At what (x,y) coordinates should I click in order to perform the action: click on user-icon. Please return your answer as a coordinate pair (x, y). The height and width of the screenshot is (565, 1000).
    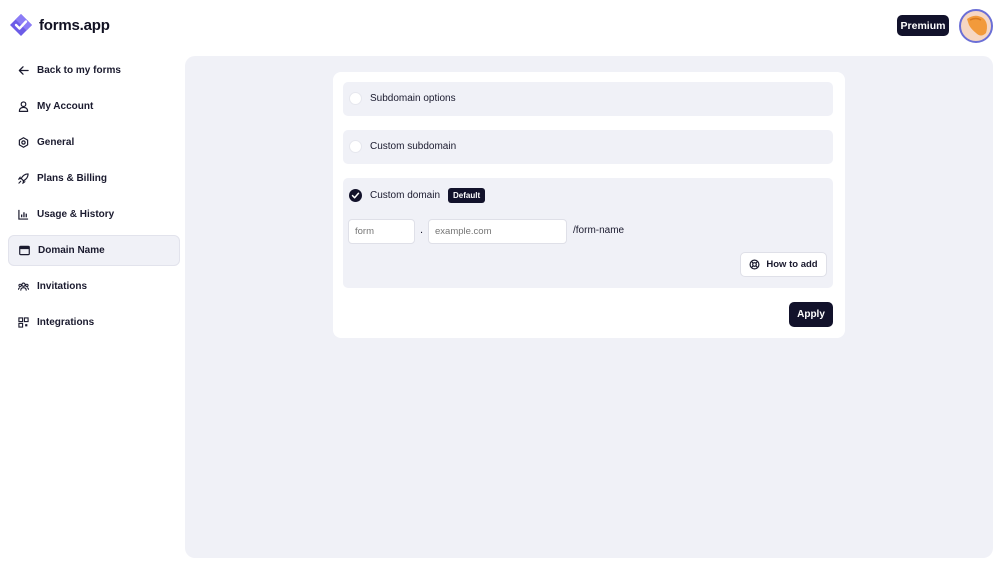
    Looking at the image, I should click on (23, 106).